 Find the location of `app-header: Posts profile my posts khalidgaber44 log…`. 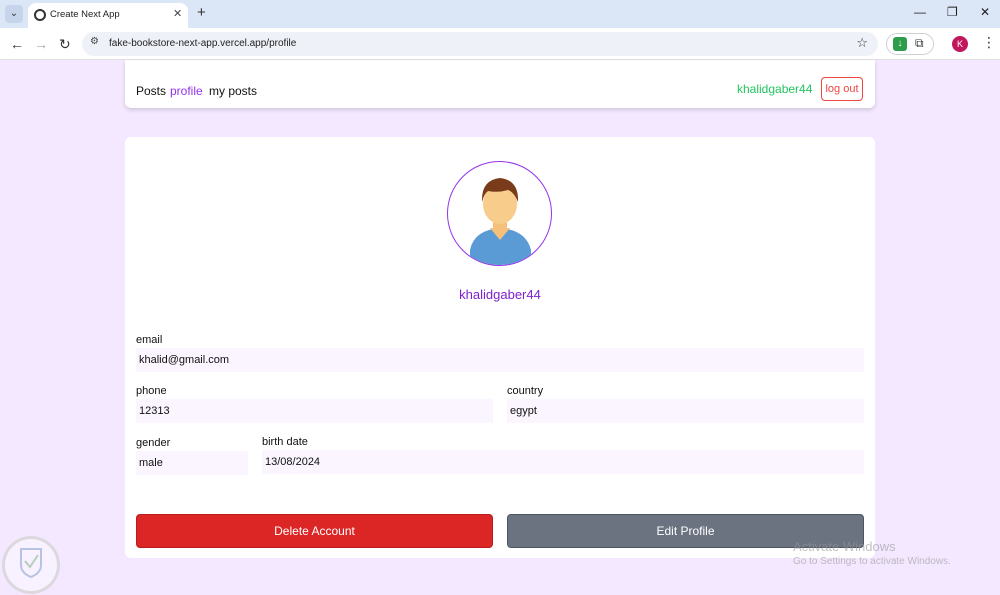

app-header: Posts profile my posts khalidgaber44 log… is located at coordinates (500, 84).